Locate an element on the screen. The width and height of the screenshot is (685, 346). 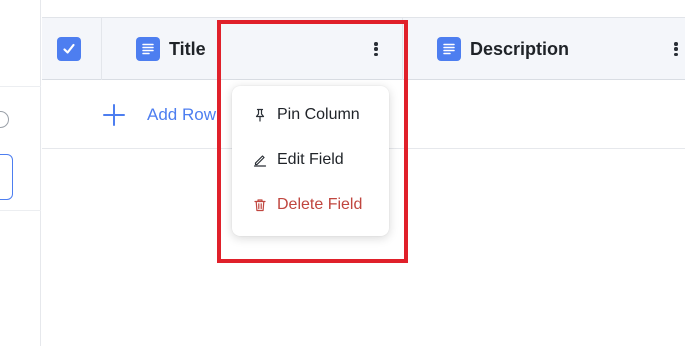
pencil-icon is located at coordinates (260, 160).